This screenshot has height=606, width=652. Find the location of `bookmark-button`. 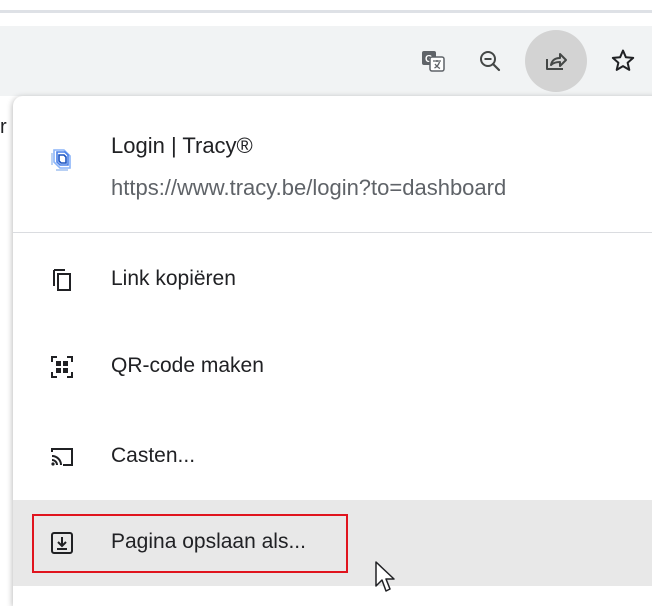

bookmark-button is located at coordinates (622, 61).